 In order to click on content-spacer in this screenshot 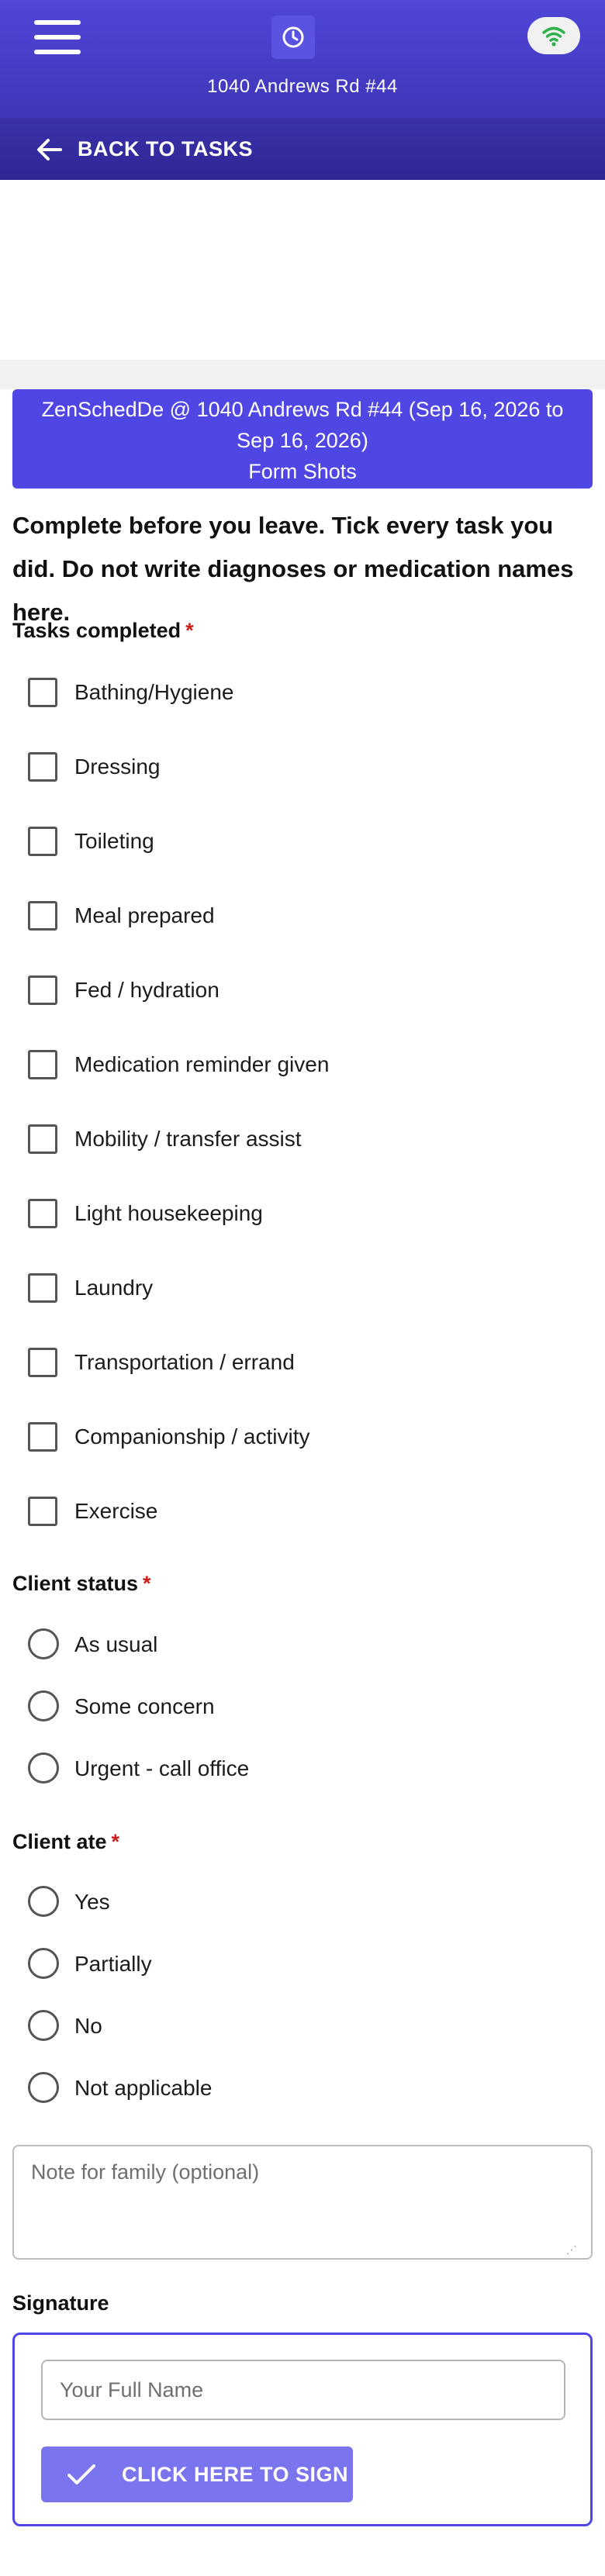, I will do `click(302, 270)`.